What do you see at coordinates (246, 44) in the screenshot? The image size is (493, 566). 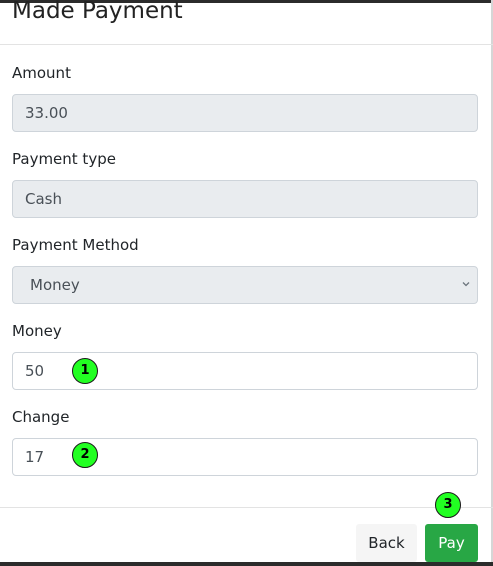 I see `header-divider` at bounding box center [246, 44].